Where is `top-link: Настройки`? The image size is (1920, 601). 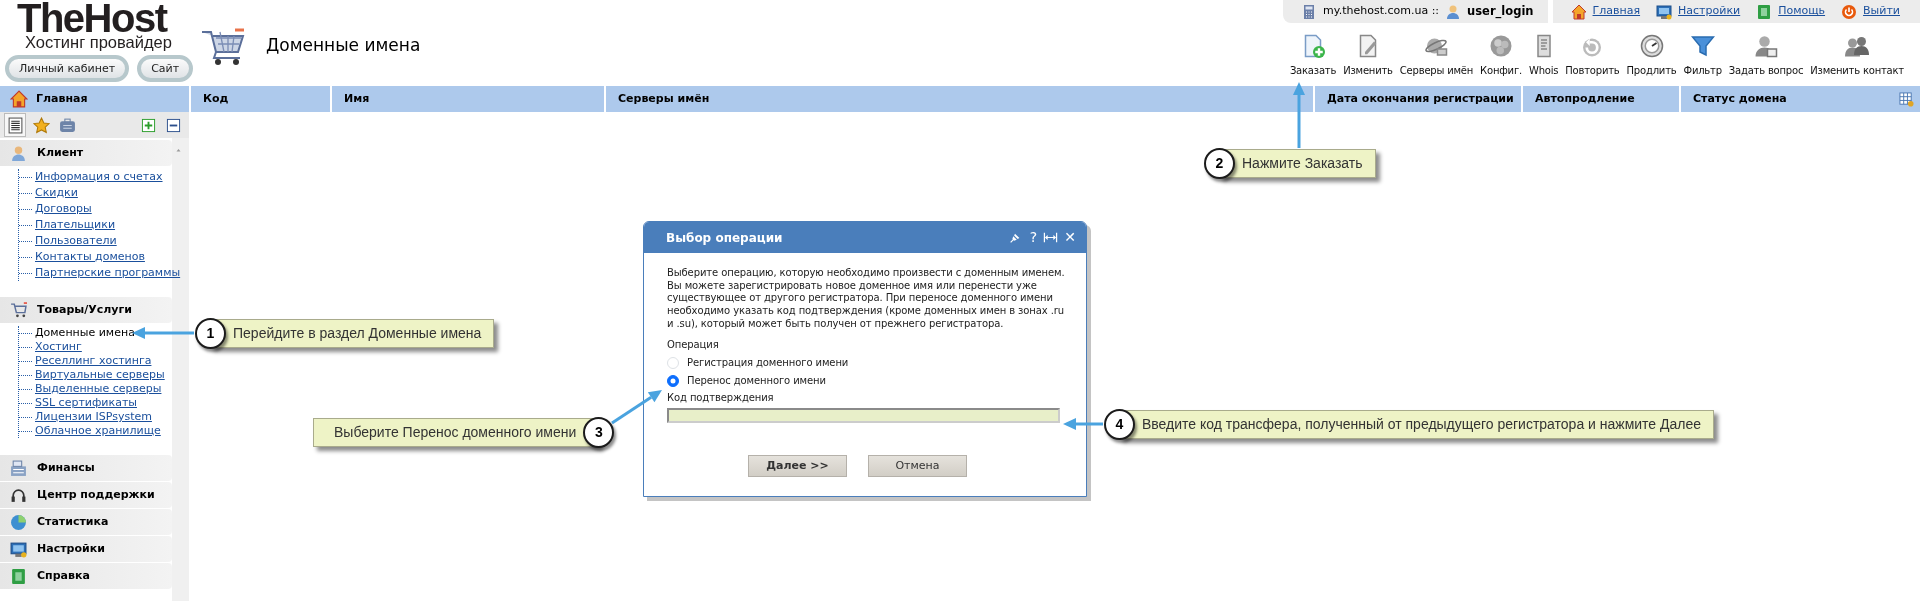 top-link: Настройки is located at coordinates (1709, 11).